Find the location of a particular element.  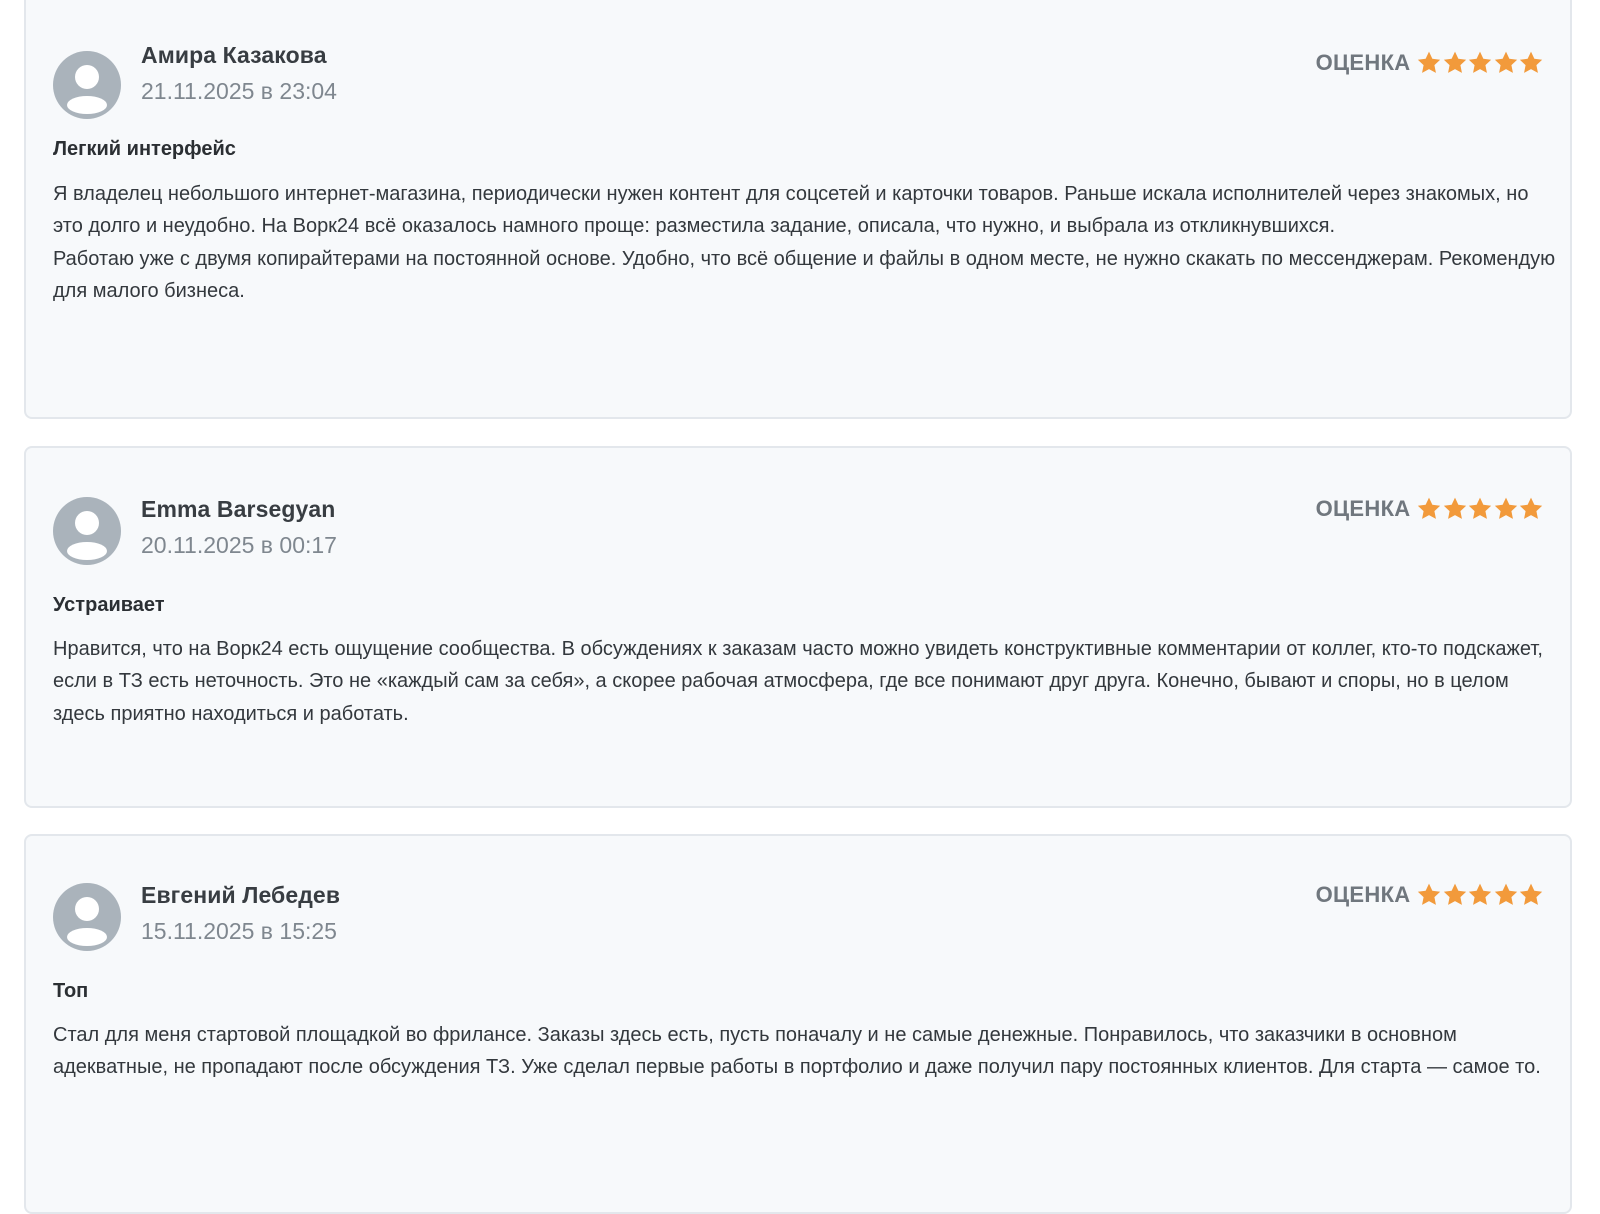

author-name: Амира Казакова is located at coordinates (234, 55).